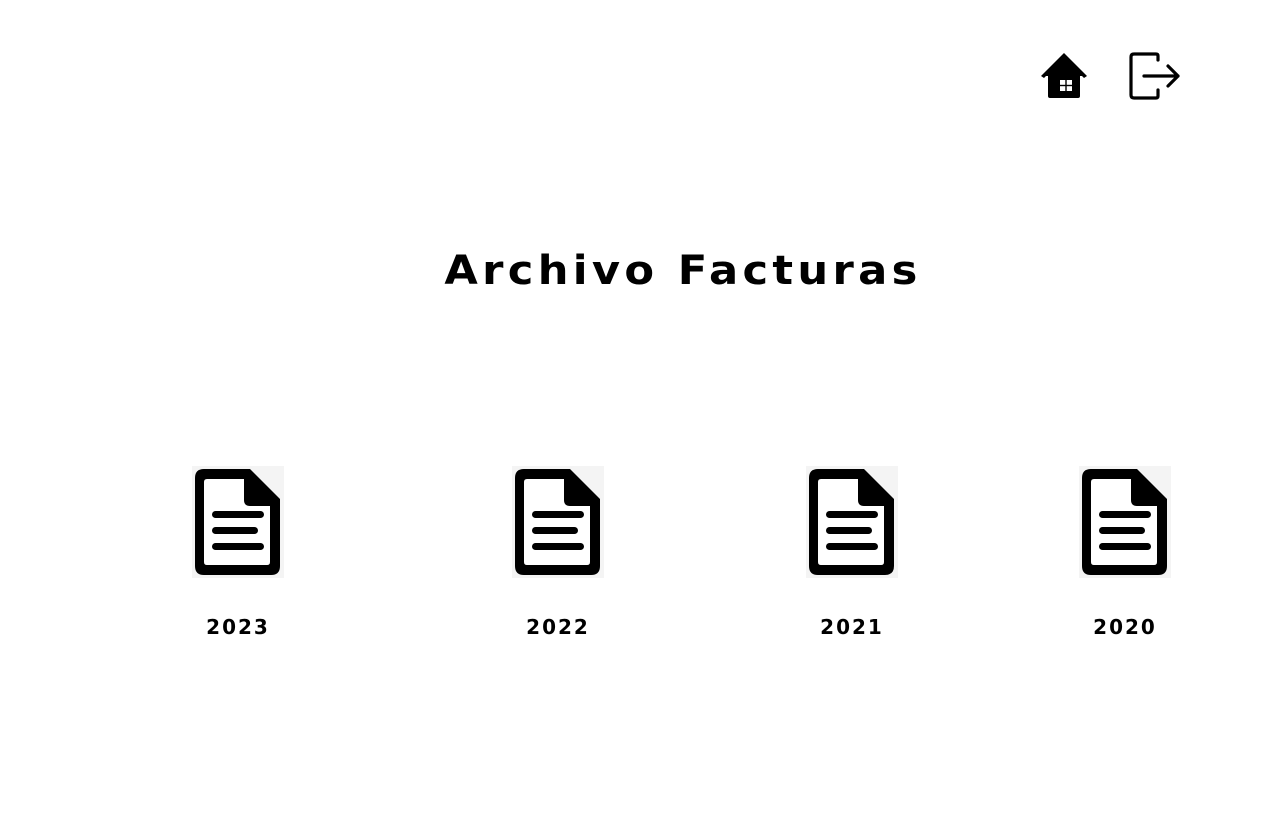  I want to click on logout-button, so click(1155, 77).